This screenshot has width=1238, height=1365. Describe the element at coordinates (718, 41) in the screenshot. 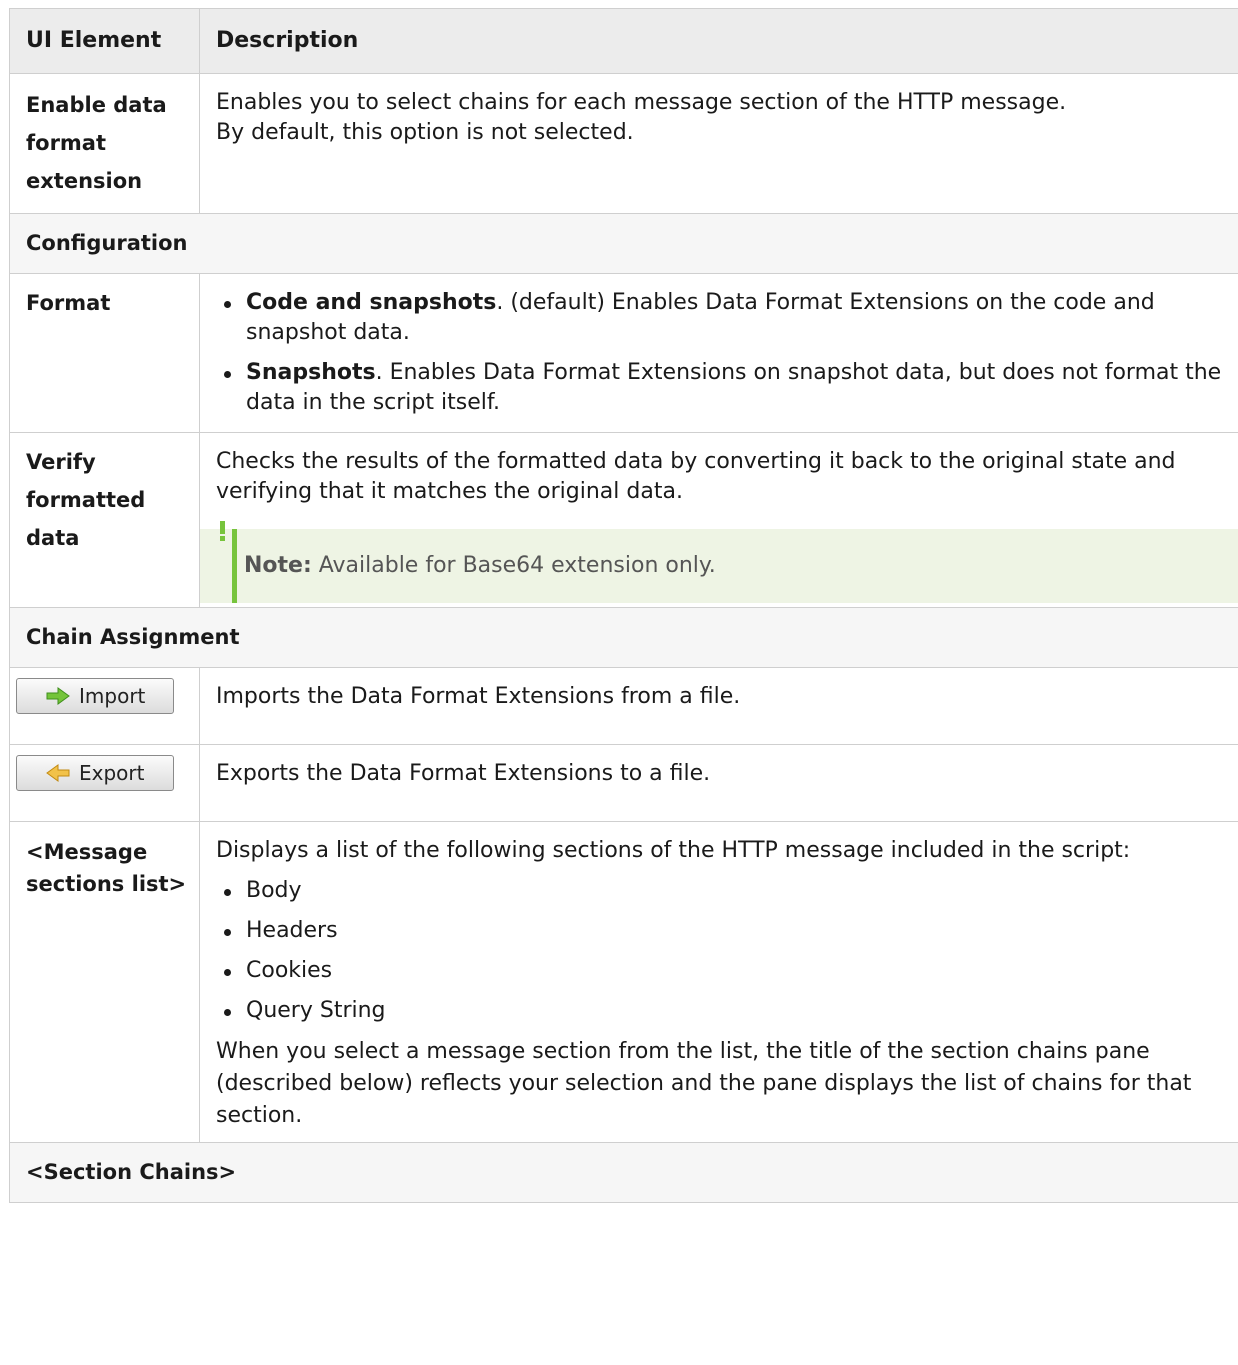

I see `header-description: Description` at that location.